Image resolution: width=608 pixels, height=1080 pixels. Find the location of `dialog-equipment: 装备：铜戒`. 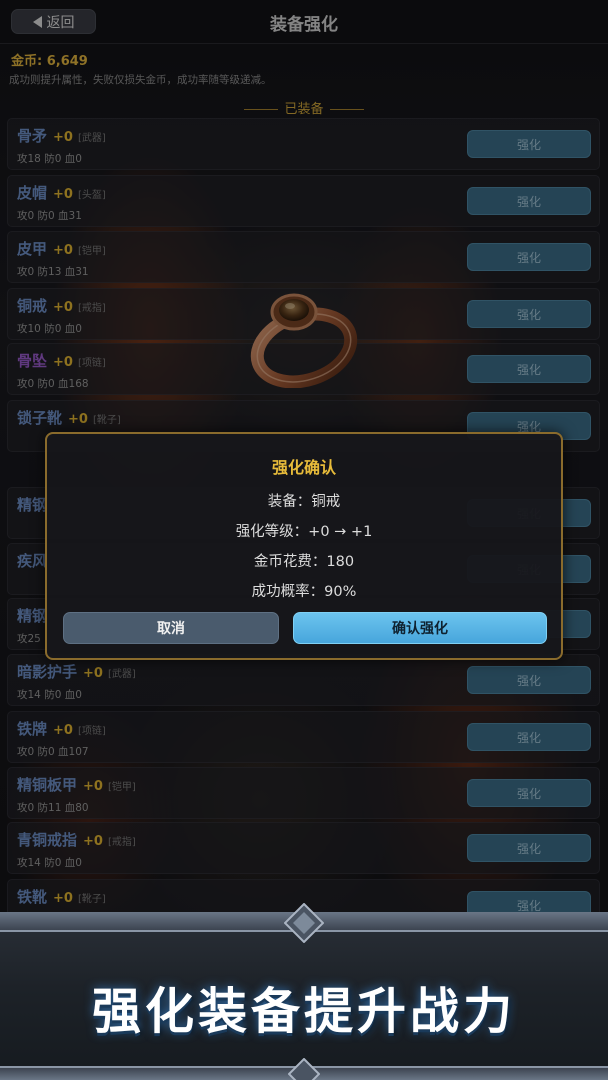

dialog-equipment: 装备：铜戒 is located at coordinates (304, 502).